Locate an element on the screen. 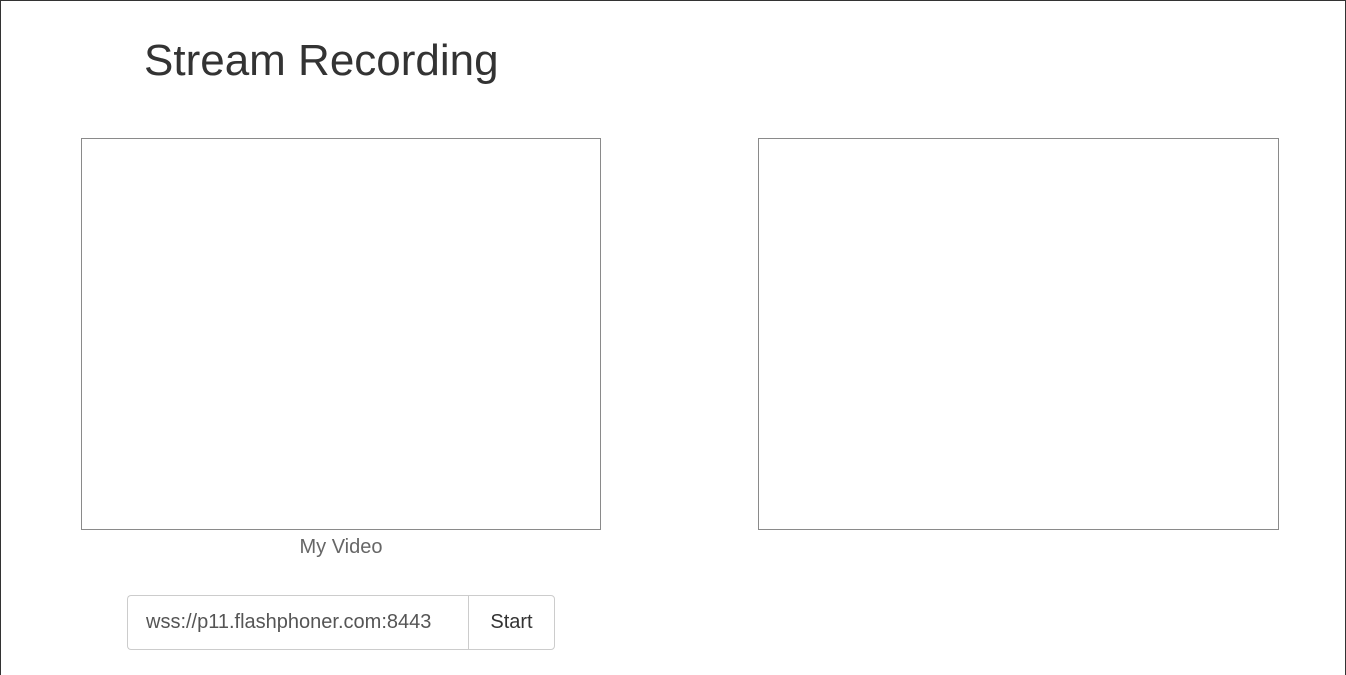  server-url-input is located at coordinates (297, 622).